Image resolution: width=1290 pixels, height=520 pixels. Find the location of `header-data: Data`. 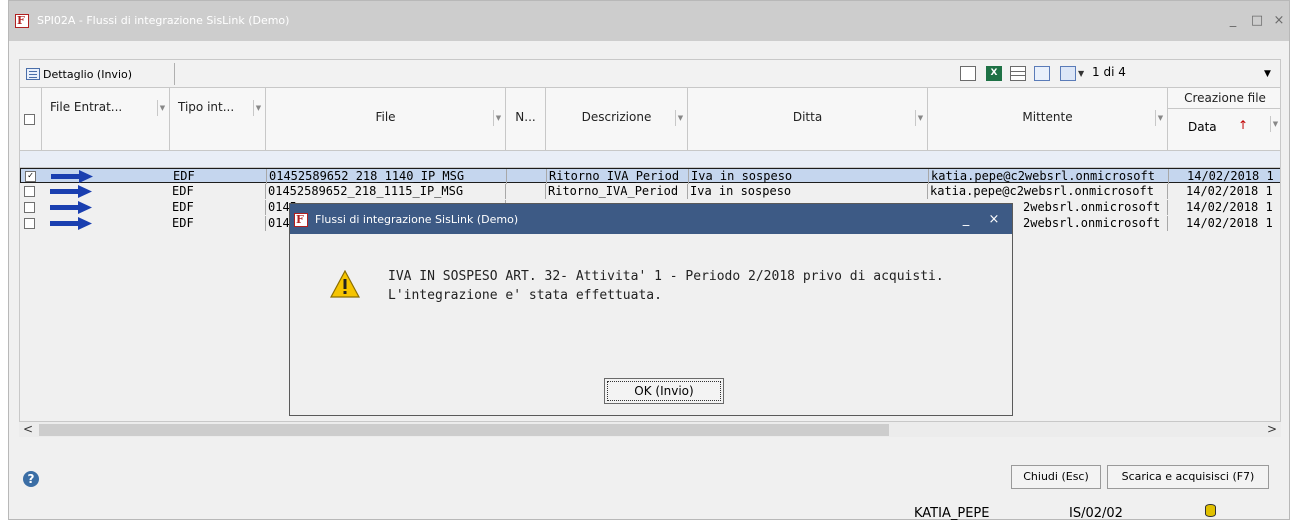

header-data: Data is located at coordinates (1202, 127).